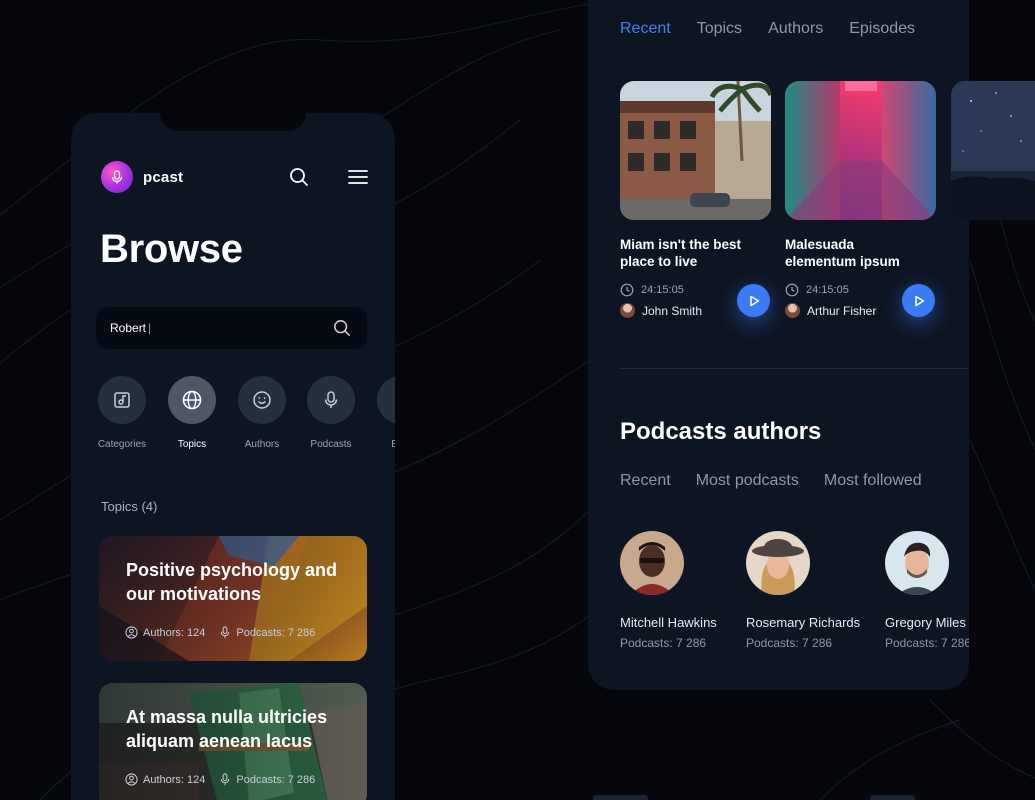  I want to click on section-divider, so click(794, 368).